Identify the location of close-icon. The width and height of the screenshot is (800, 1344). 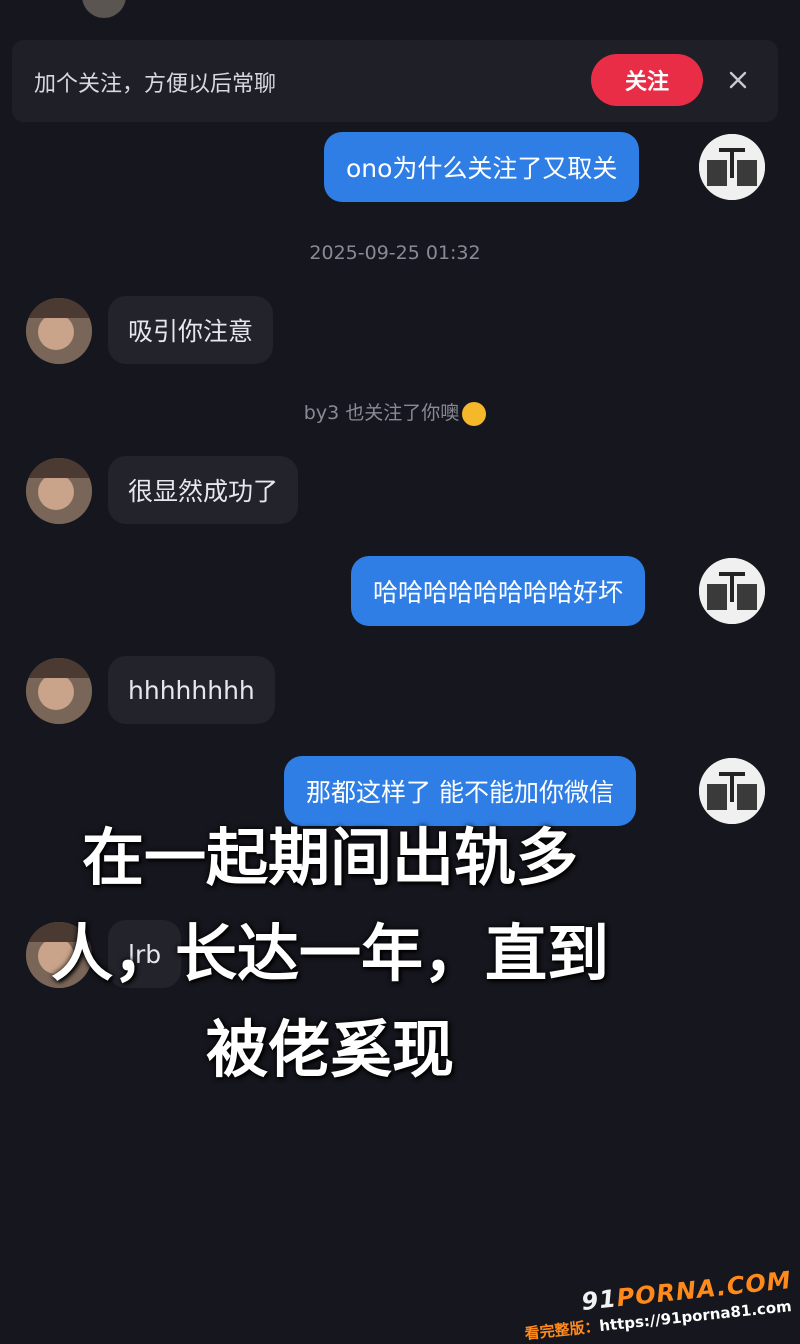
(738, 80).